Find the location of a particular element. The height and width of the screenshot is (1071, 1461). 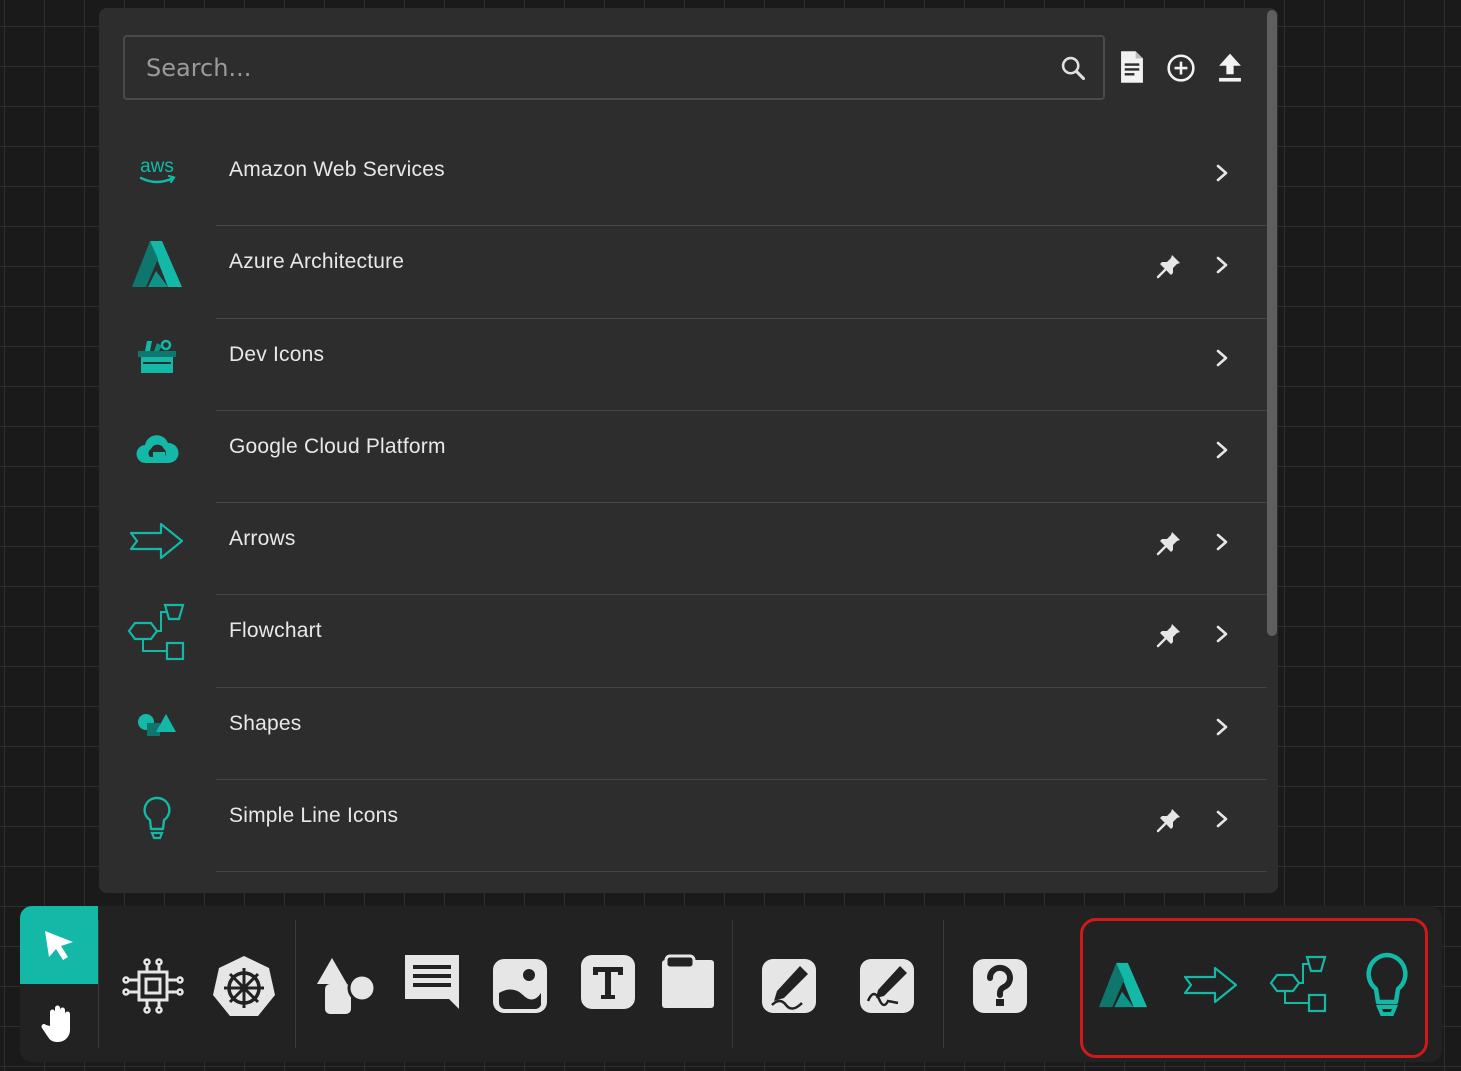

pencil-sign-icon is located at coordinates (887, 986).